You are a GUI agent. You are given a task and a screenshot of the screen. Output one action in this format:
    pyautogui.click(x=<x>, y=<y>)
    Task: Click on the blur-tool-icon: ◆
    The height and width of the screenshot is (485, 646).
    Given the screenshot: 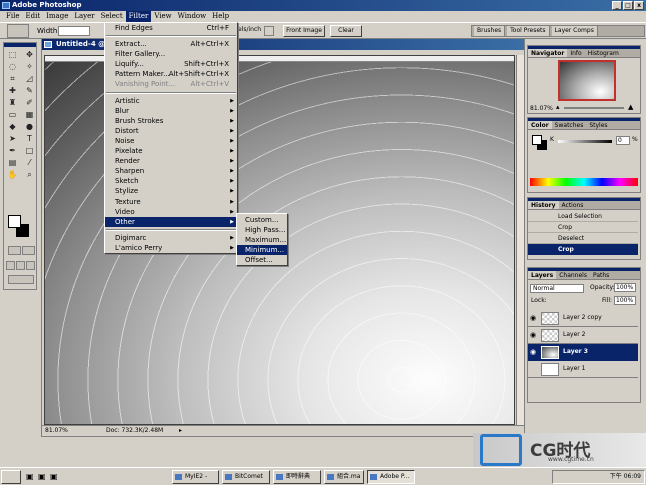 What is the action you would take?
    pyautogui.click(x=12, y=127)
    